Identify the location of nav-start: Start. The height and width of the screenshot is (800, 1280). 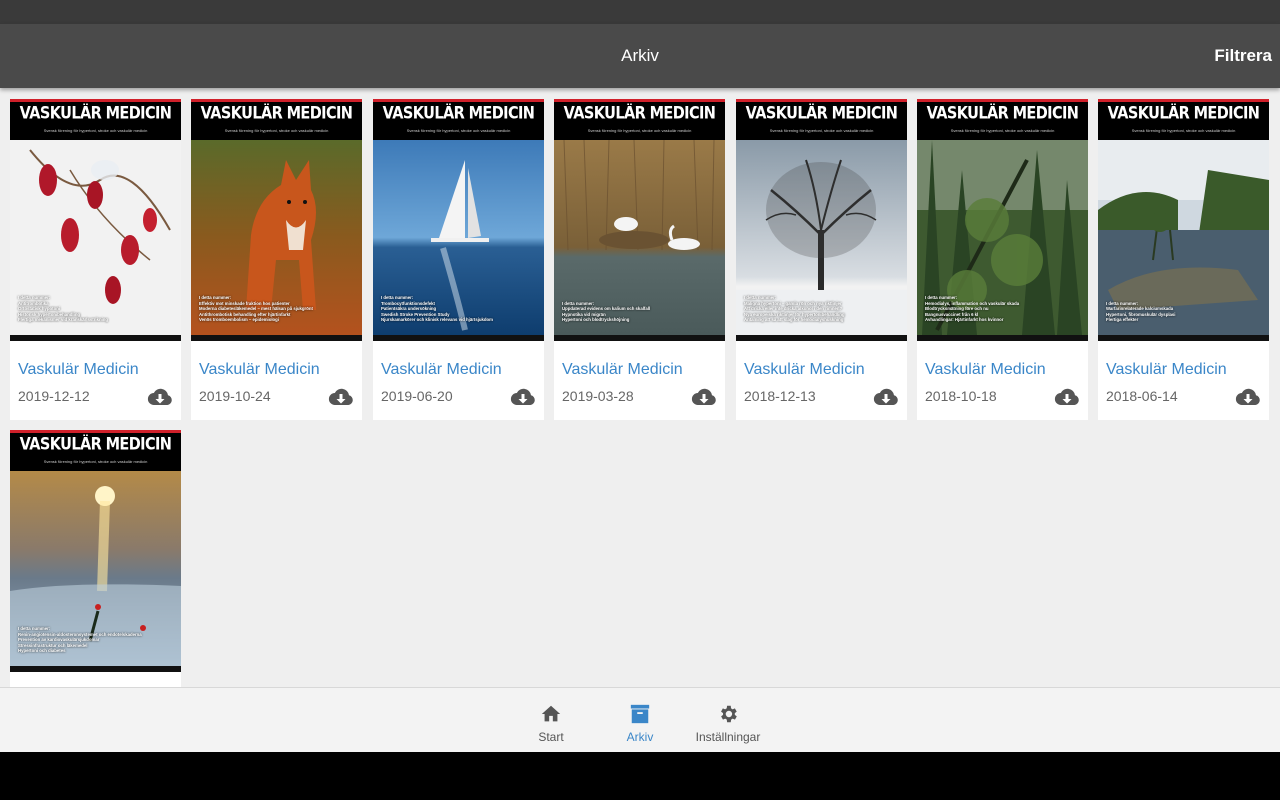
(551, 720).